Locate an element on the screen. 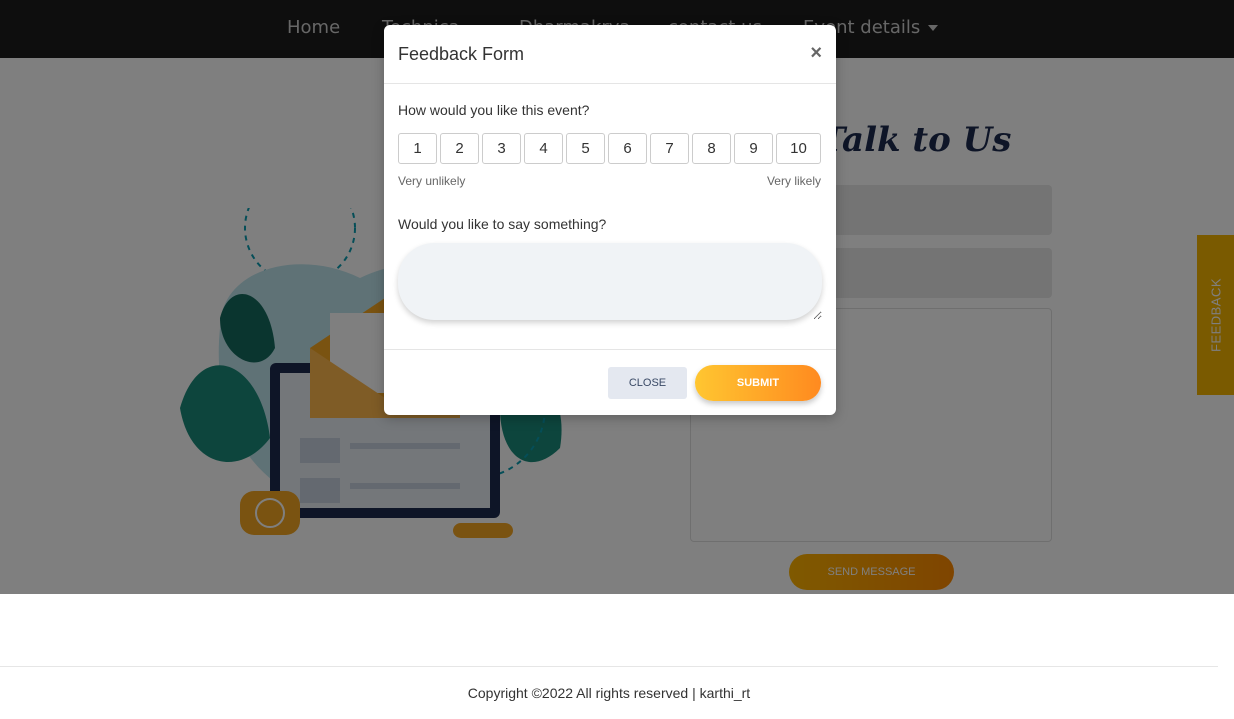  rating-option-8: 8 is located at coordinates (711, 148).